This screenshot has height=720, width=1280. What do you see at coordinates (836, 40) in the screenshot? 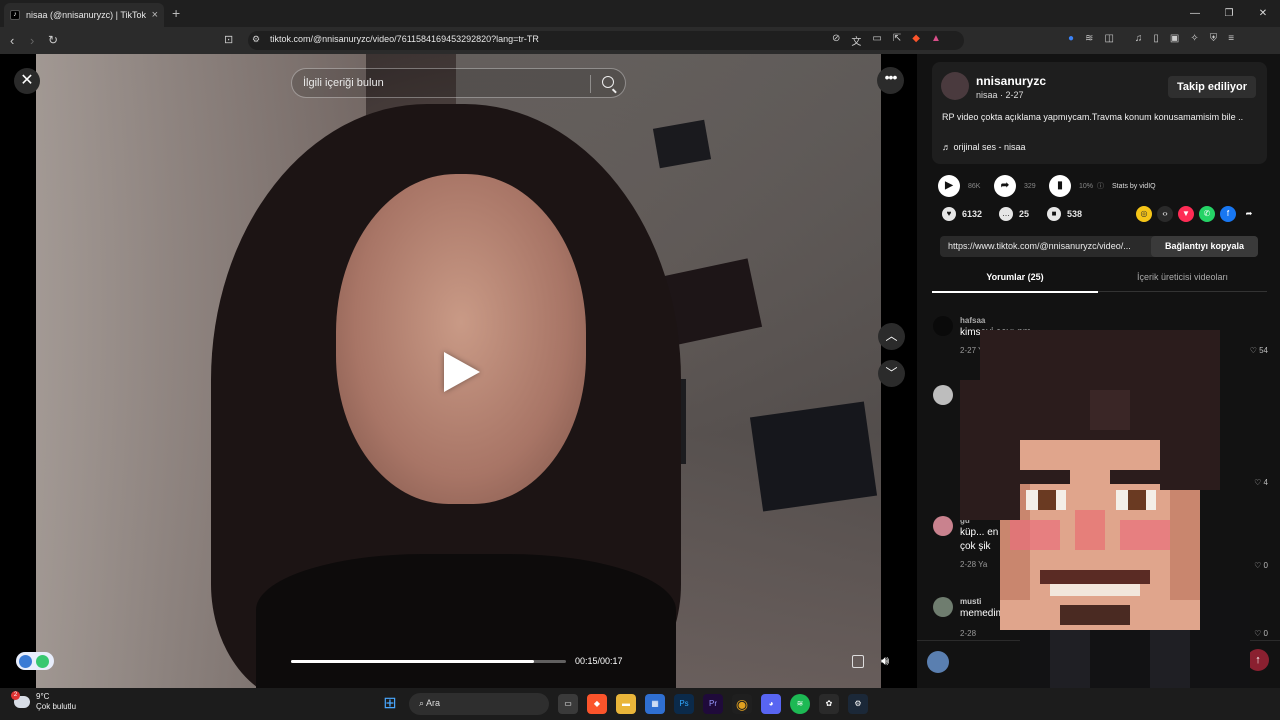
I see `no-cast-icon: ⊘` at bounding box center [836, 40].